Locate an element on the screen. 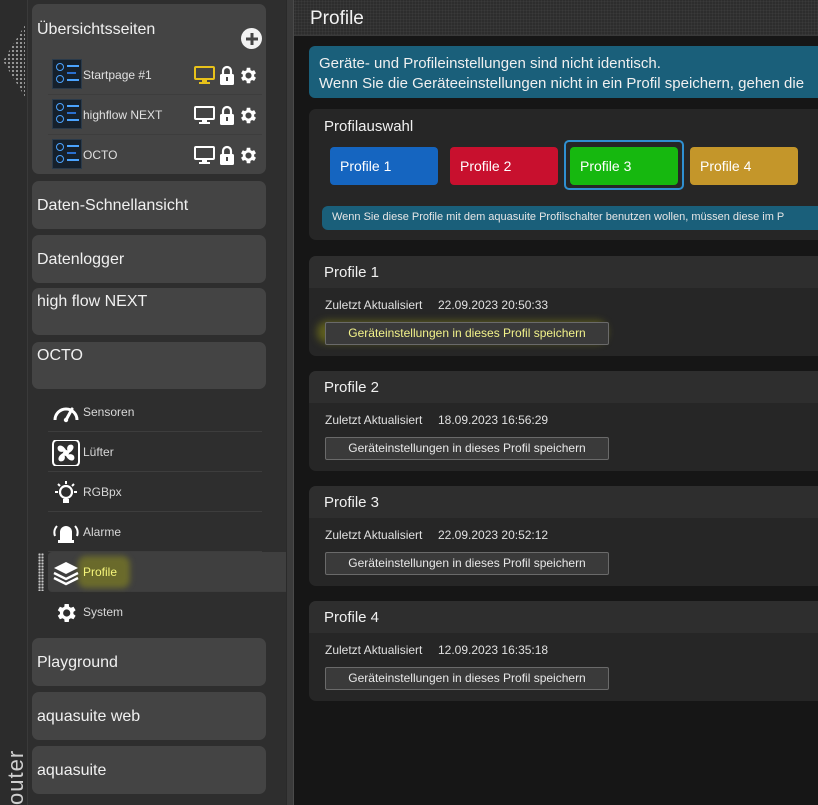 This screenshot has height=805, width=818. nav-item-sensoren: Sensoren is located at coordinates (155, 412).